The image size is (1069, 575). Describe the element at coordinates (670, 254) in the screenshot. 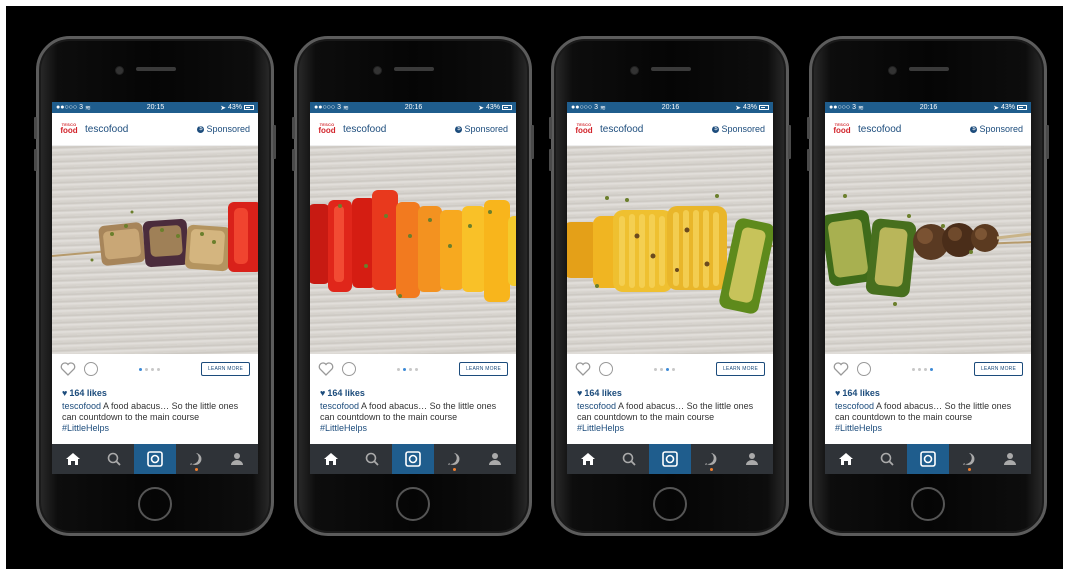

I see `corn-courgette-skewer-image` at that location.